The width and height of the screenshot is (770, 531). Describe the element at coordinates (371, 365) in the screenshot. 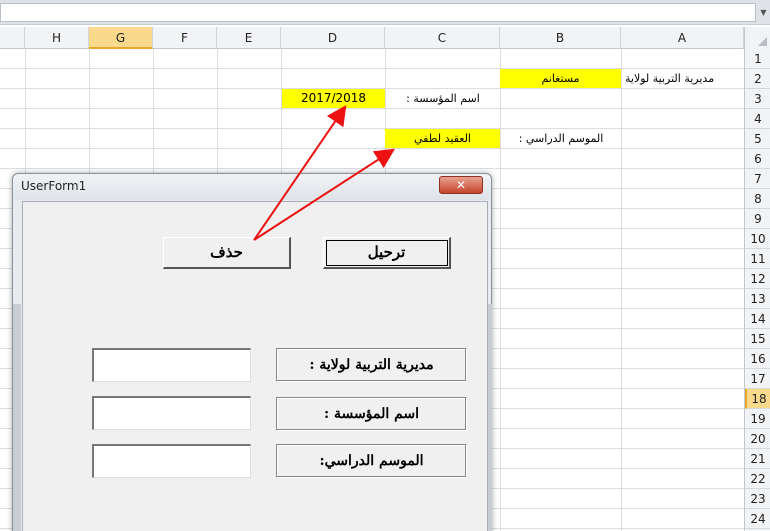

I see `directorate-label: مديرية التربية لولاية :` at that location.